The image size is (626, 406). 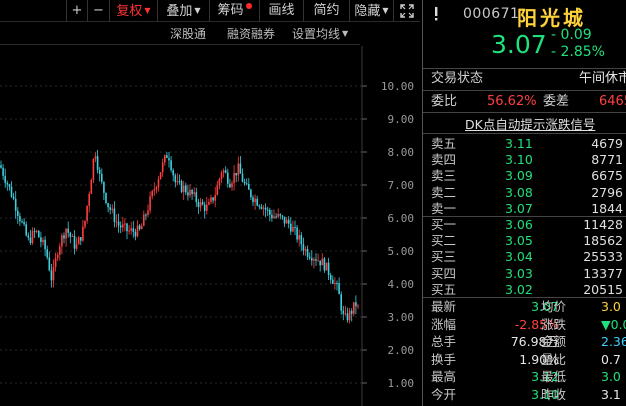 I want to click on chouma-label: 筹码, so click(x=230, y=10).